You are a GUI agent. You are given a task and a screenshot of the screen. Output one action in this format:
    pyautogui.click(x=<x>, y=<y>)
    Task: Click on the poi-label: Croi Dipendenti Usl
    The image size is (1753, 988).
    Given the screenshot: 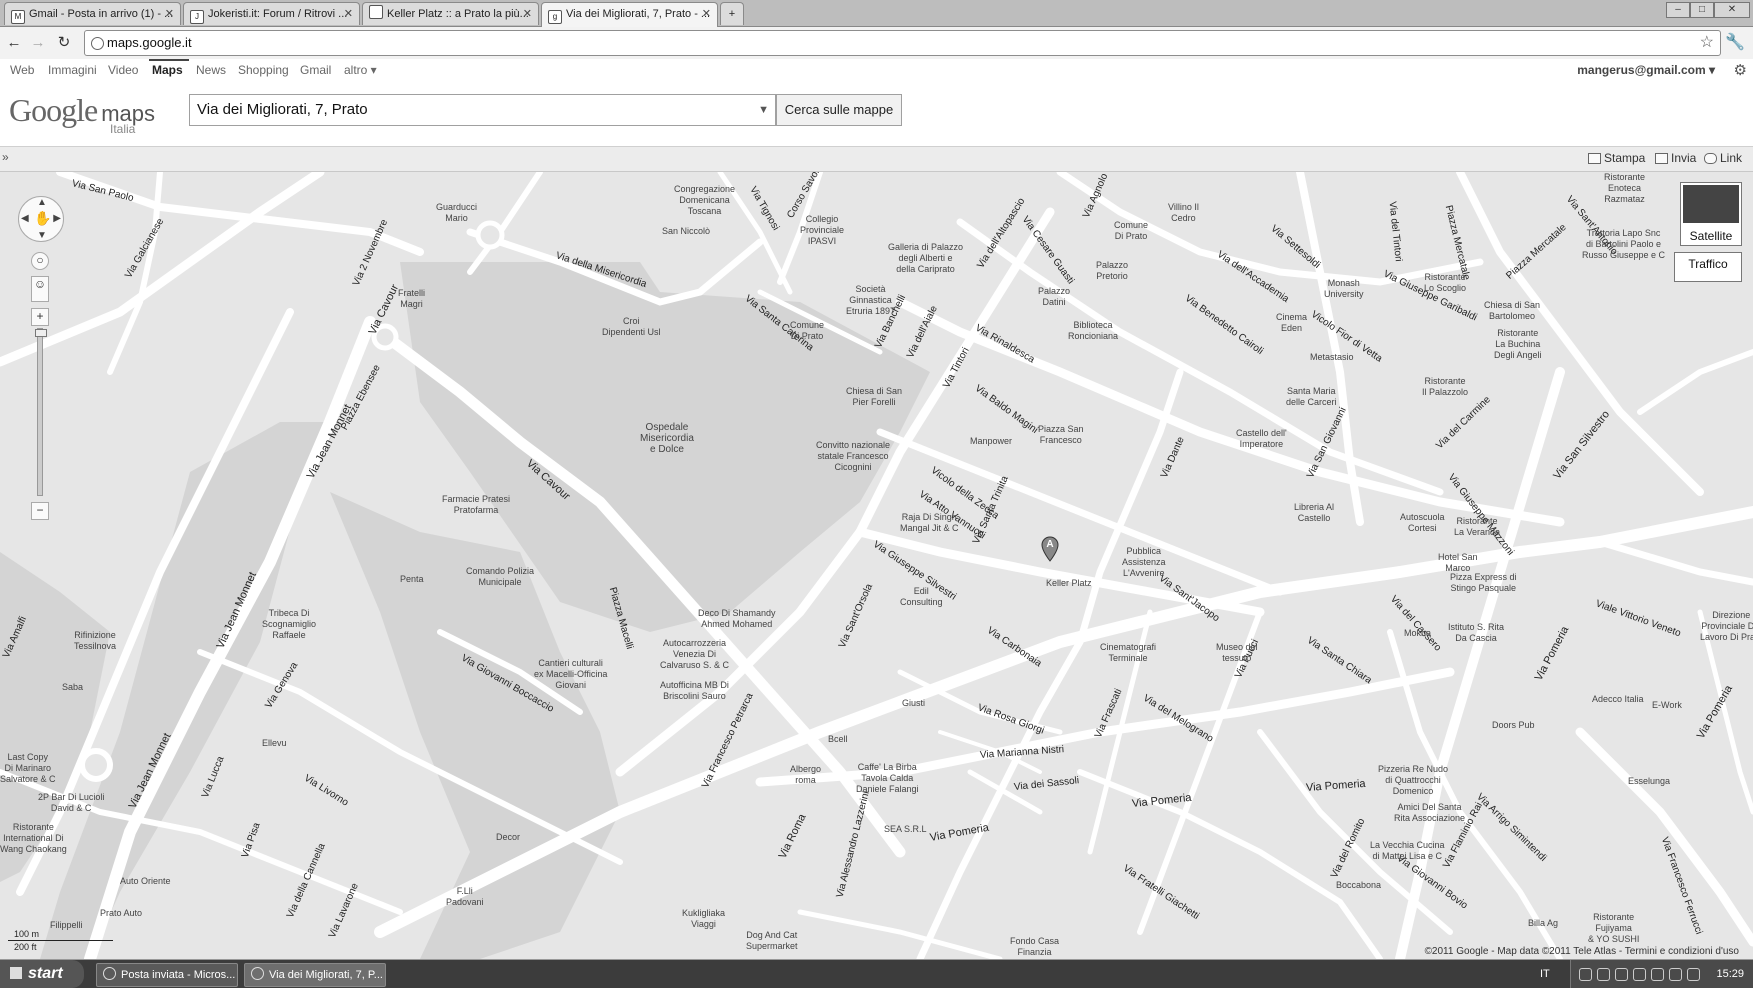 What is the action you would take?
    pyautogui.click(x=631, y=327)
    